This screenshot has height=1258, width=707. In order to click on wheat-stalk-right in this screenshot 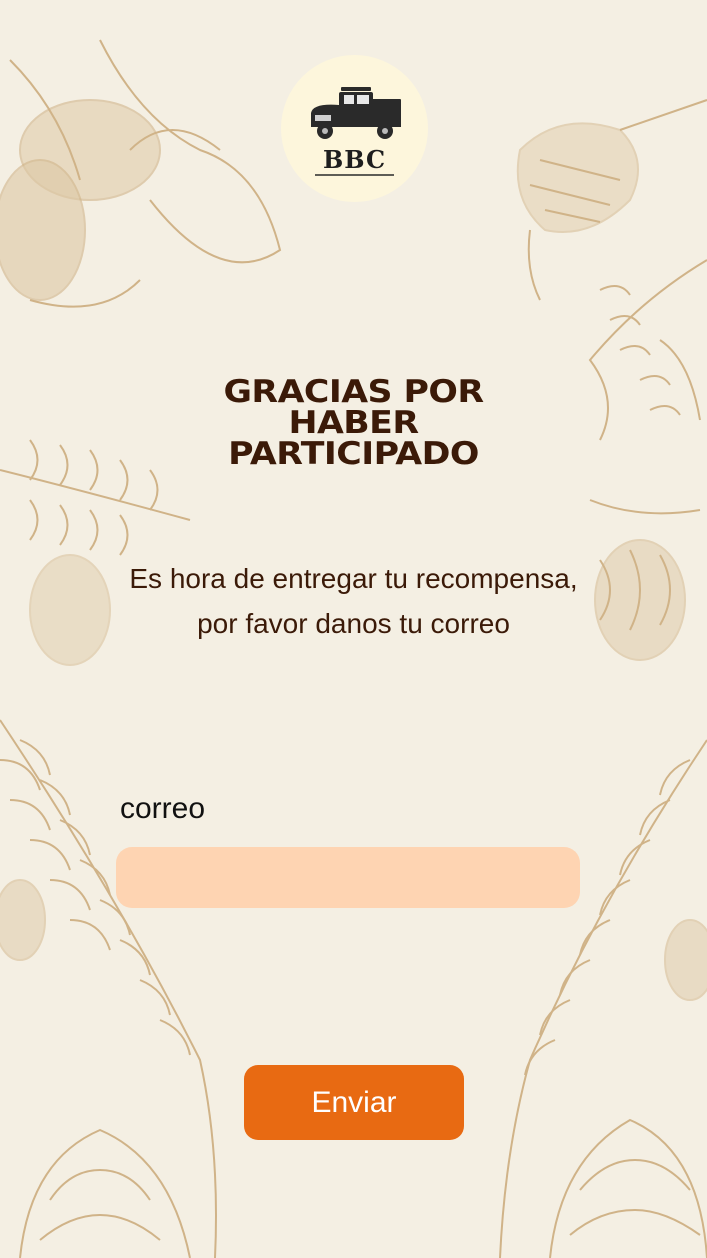, I will do `click(603, 998)`.